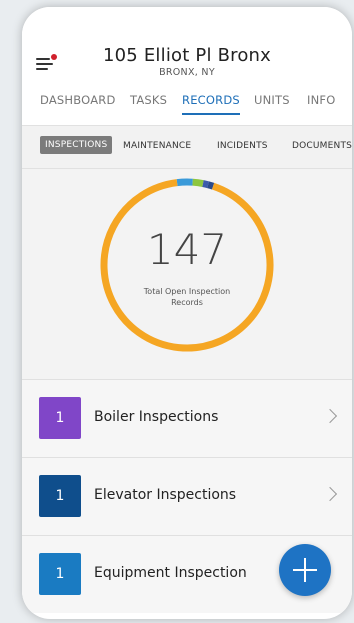 Image resolution: width=354 pixels, height=623 pixels. What do you see at coordinates (156, 417) in the screenshot?
I see `list-item-label: Boiler Inspections` at bounding box center [156, 417].